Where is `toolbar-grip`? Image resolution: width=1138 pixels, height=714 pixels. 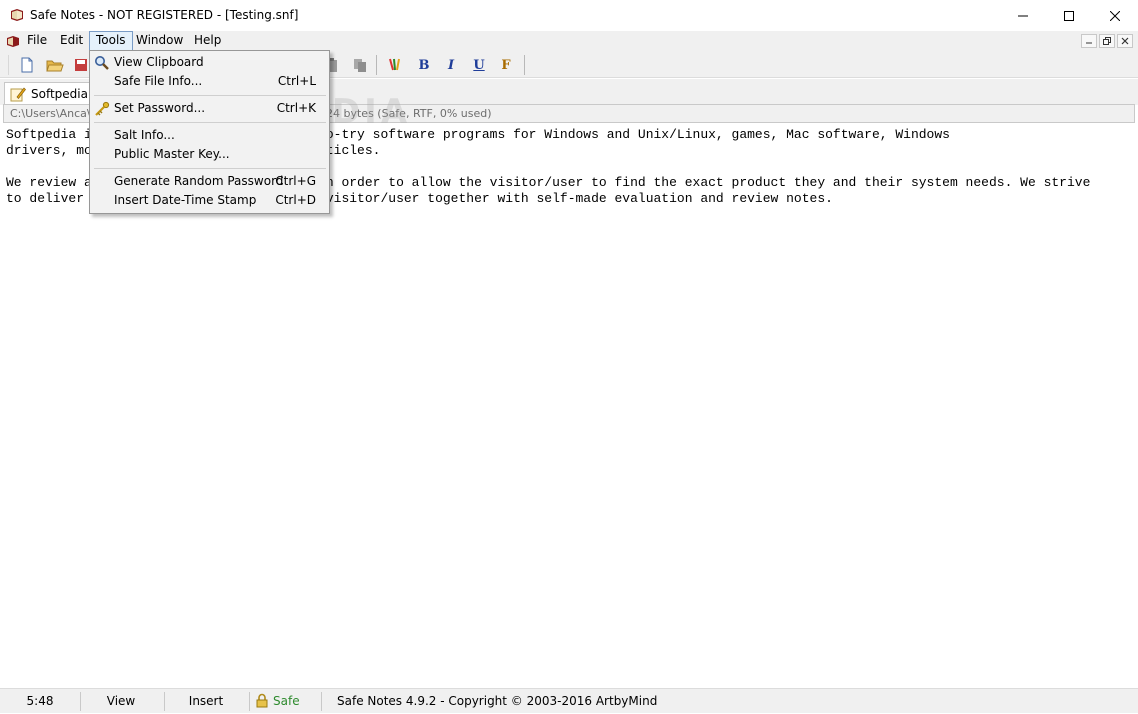 toolbar-grip is located at coordinates (8, 65).